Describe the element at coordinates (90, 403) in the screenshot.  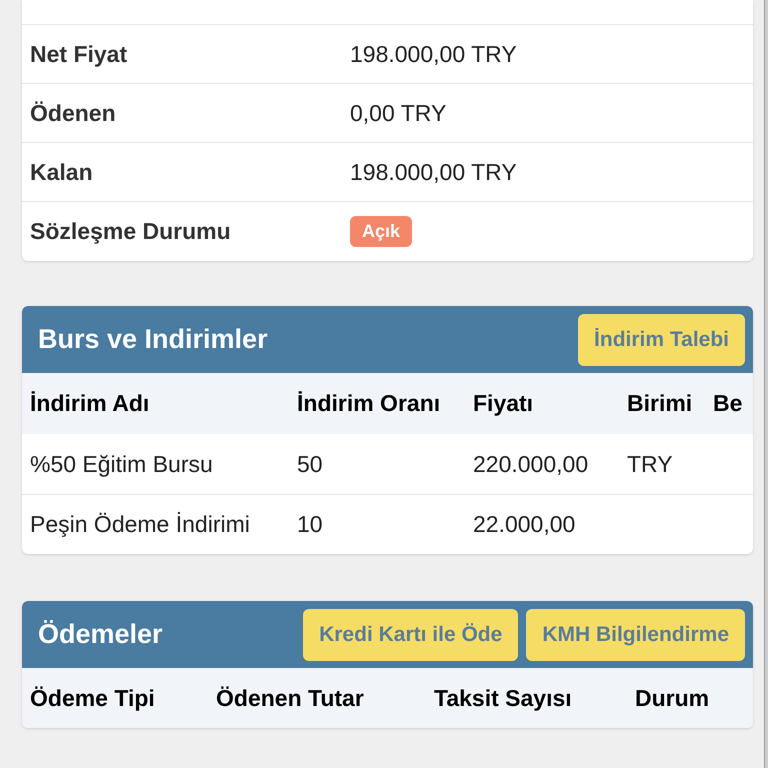
I see `column-header: İndirim Adı` at that location.